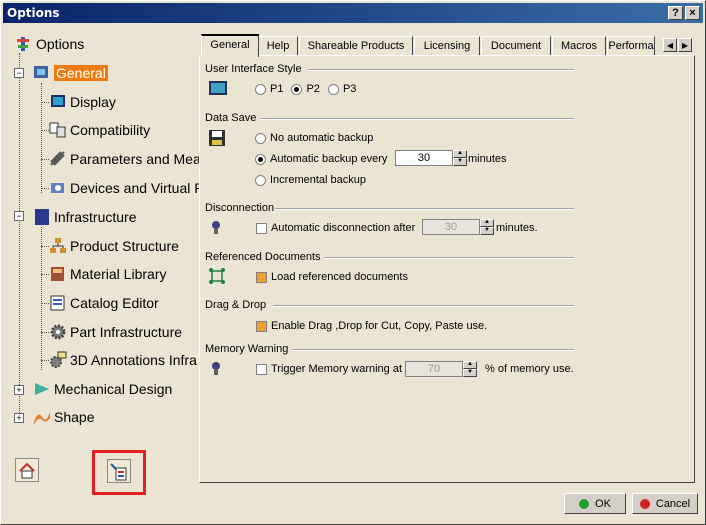 Image resolution: width=706 pixels, height=525 pixels. What do you see at coordinates (240, 208) in the screenshot?
I see `disconnection-title: Disconnection` at bounding box center [240, 208].